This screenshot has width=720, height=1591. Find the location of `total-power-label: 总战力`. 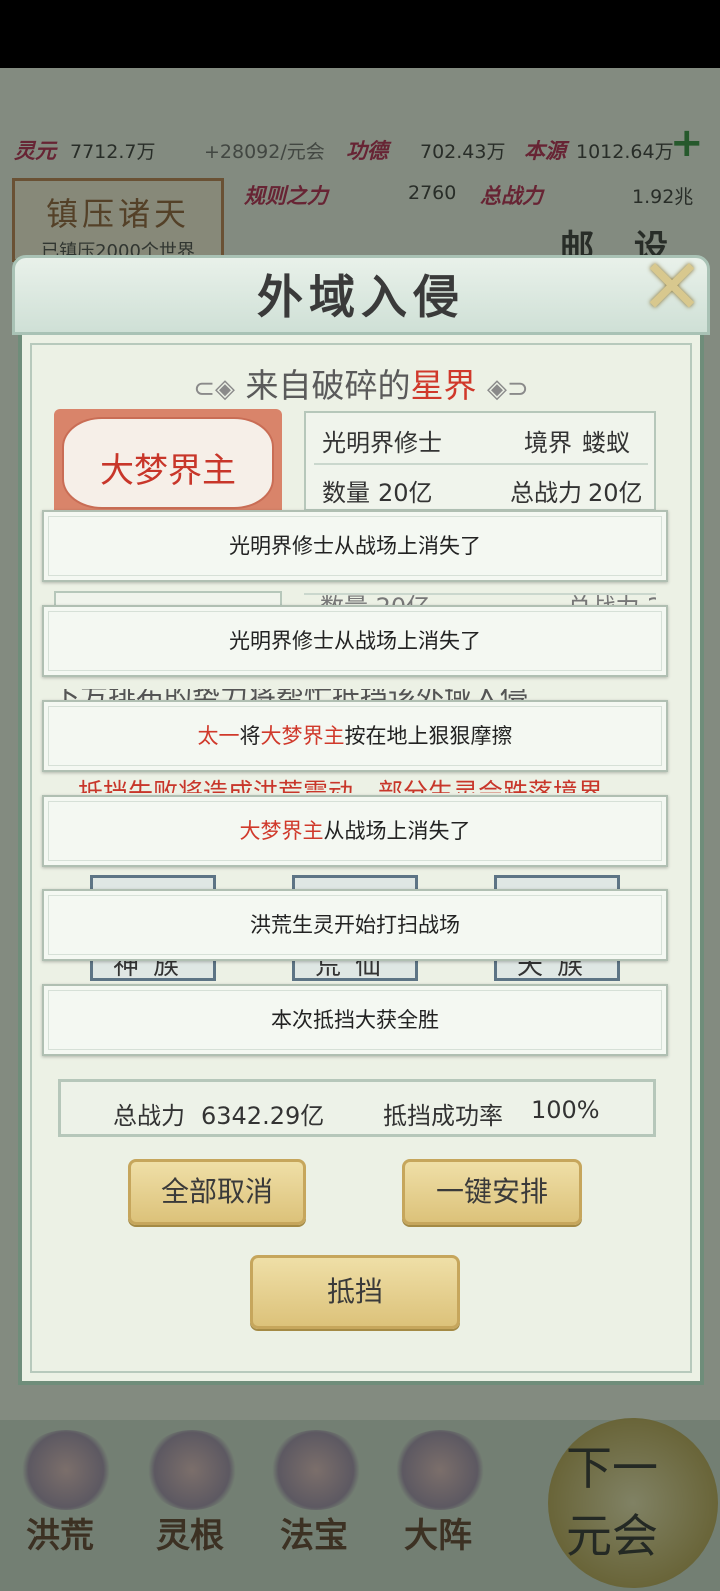

total-power-label: 总战力 is located at coordinates (149, 1116).